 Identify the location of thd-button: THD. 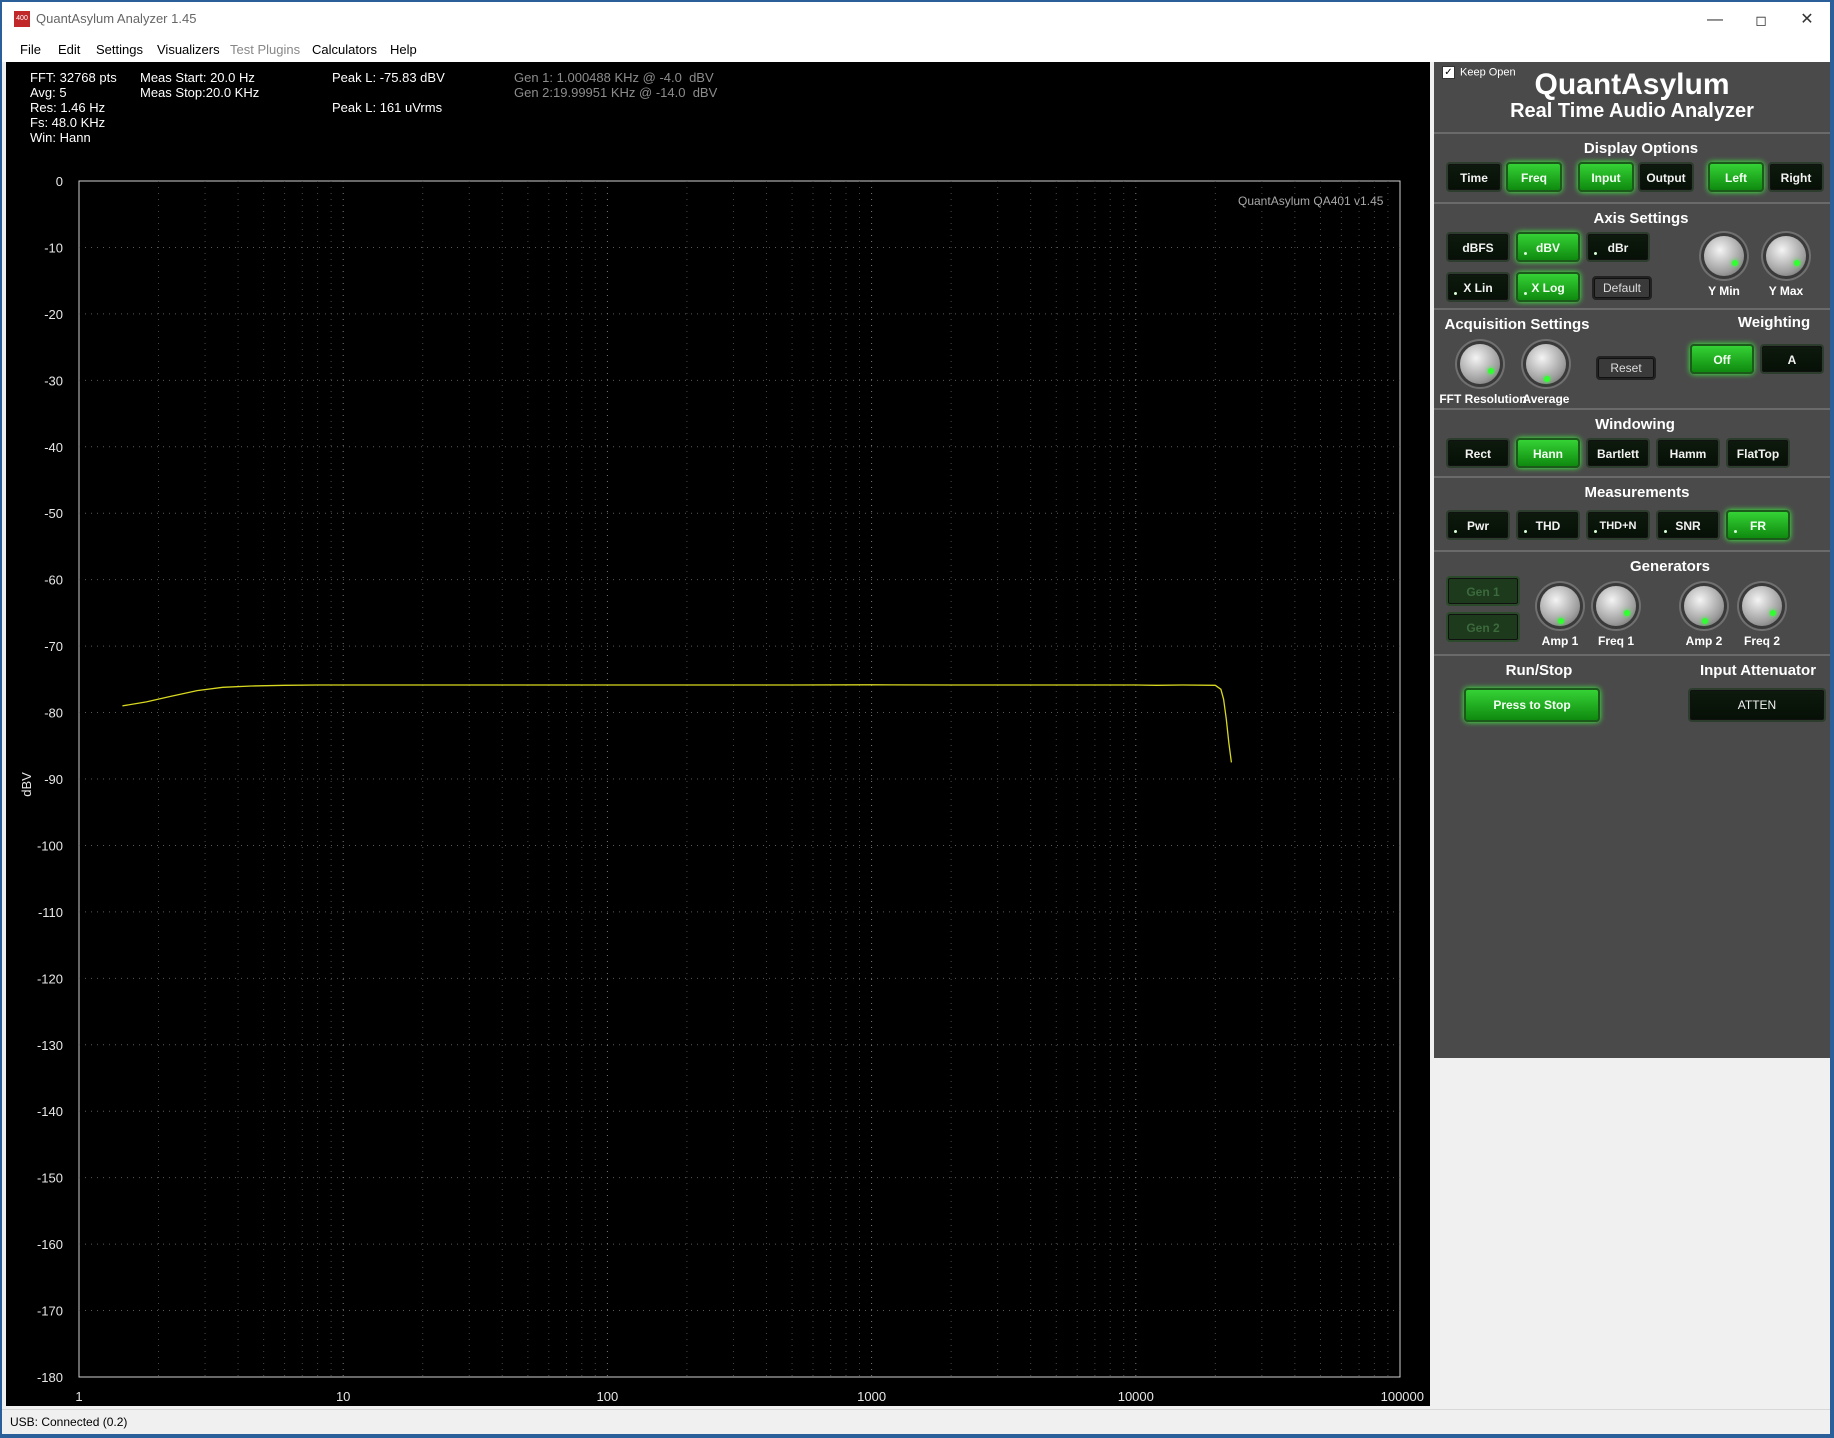
(1548, 525).